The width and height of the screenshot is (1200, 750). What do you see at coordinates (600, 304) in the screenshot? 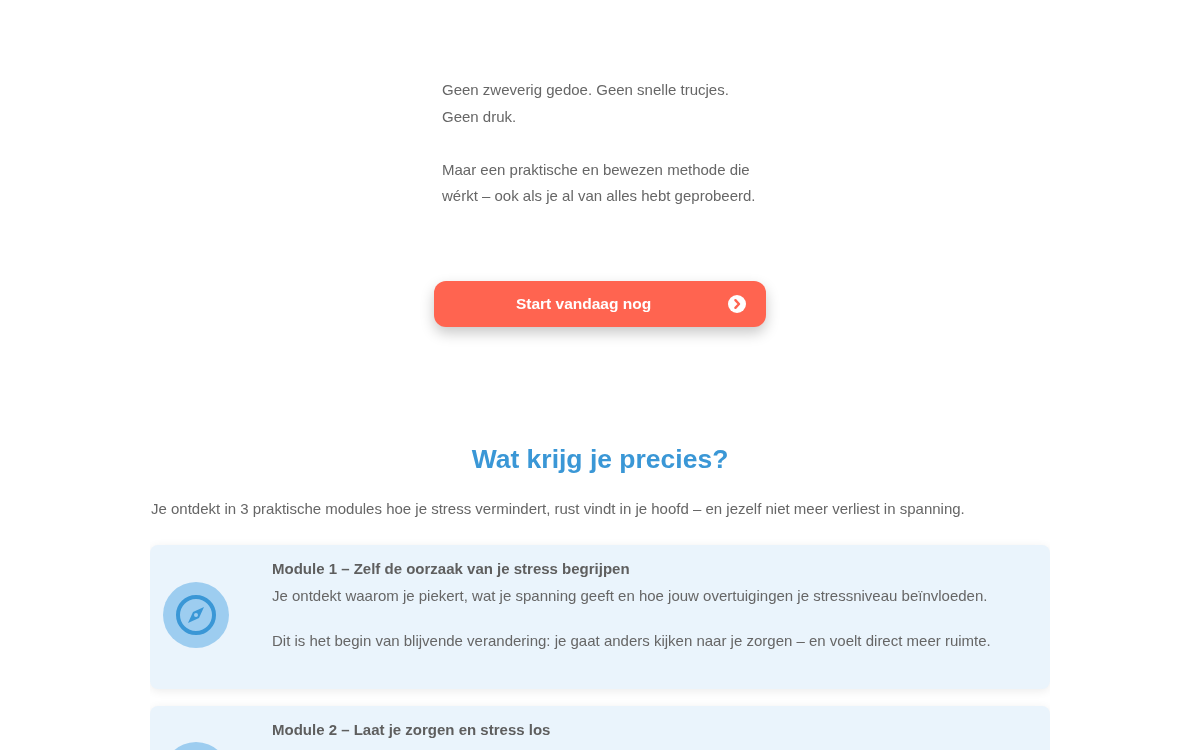
I see `start-button: Start vandaag nog` at bounding box center [600, 304].